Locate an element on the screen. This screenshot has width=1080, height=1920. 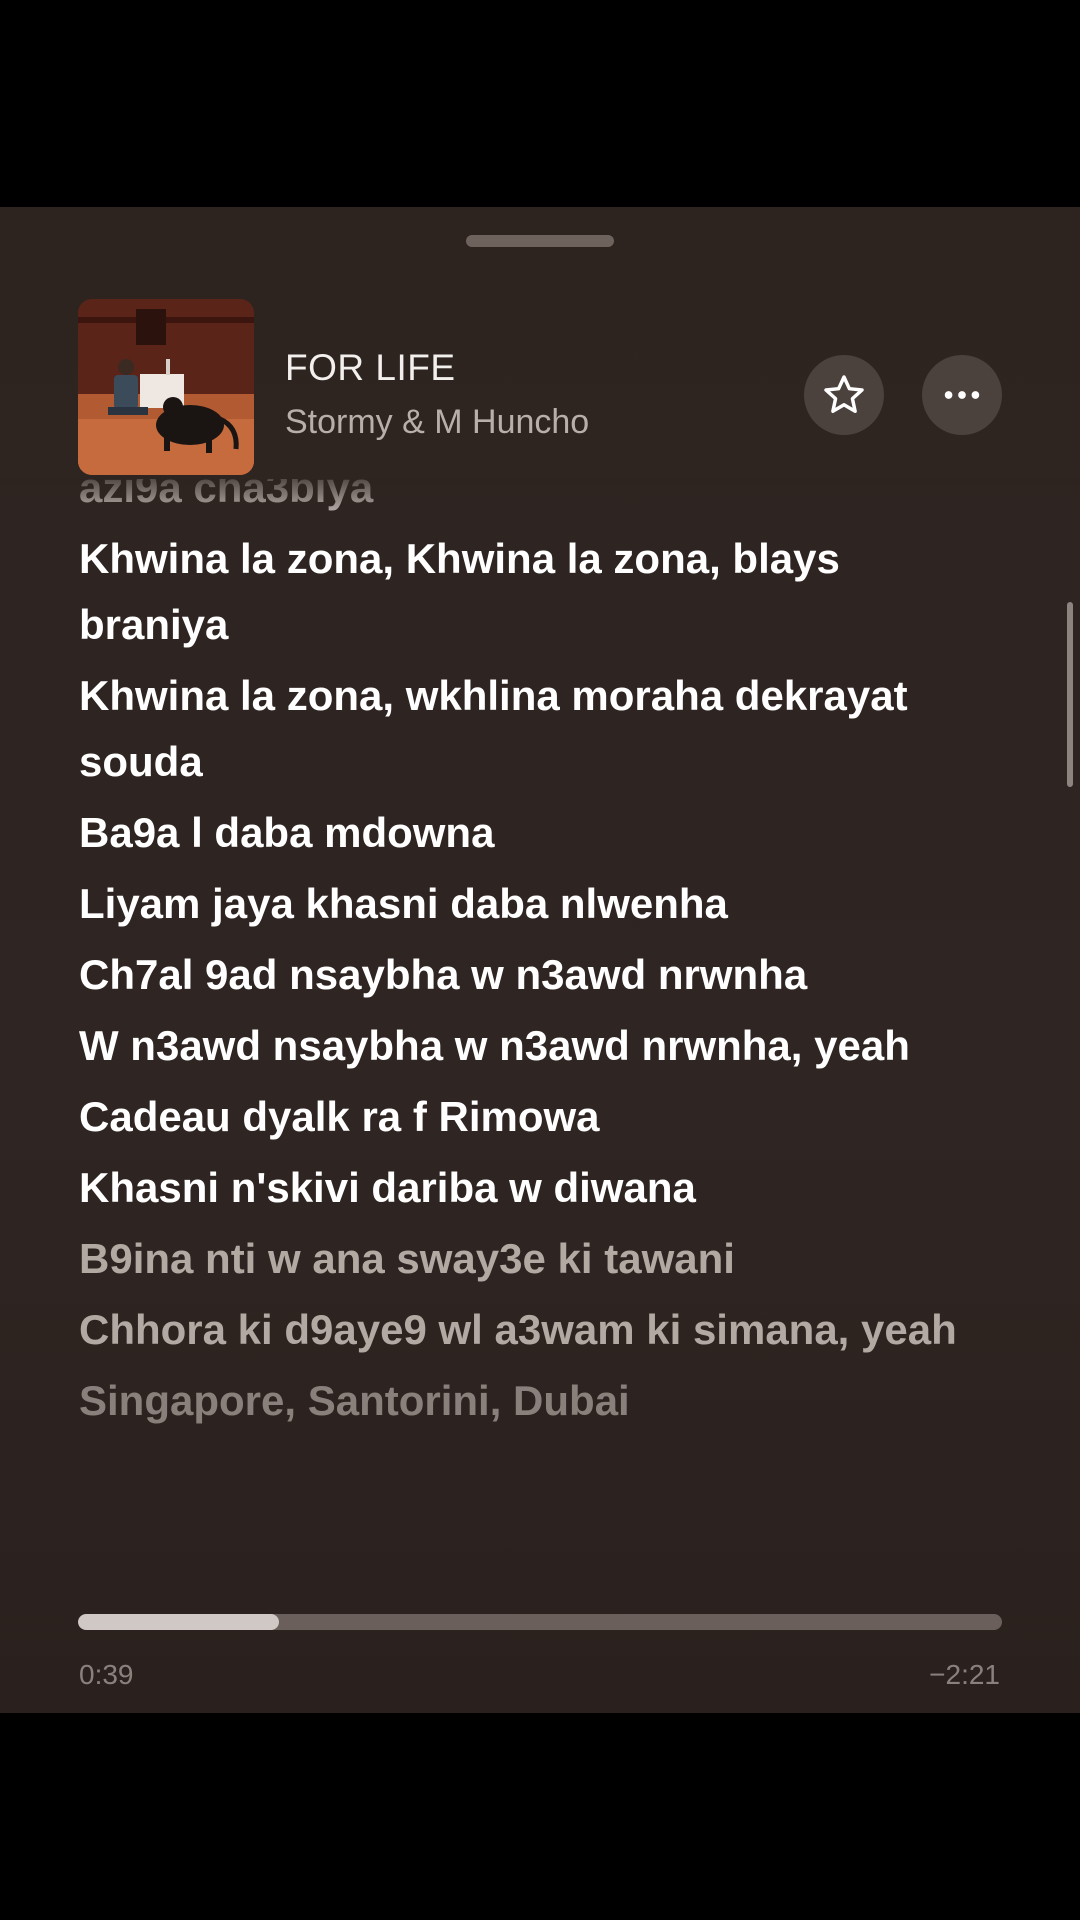
lyric-line: Singapore, Santorini, Dubai is located at coordinates (529, 1401).